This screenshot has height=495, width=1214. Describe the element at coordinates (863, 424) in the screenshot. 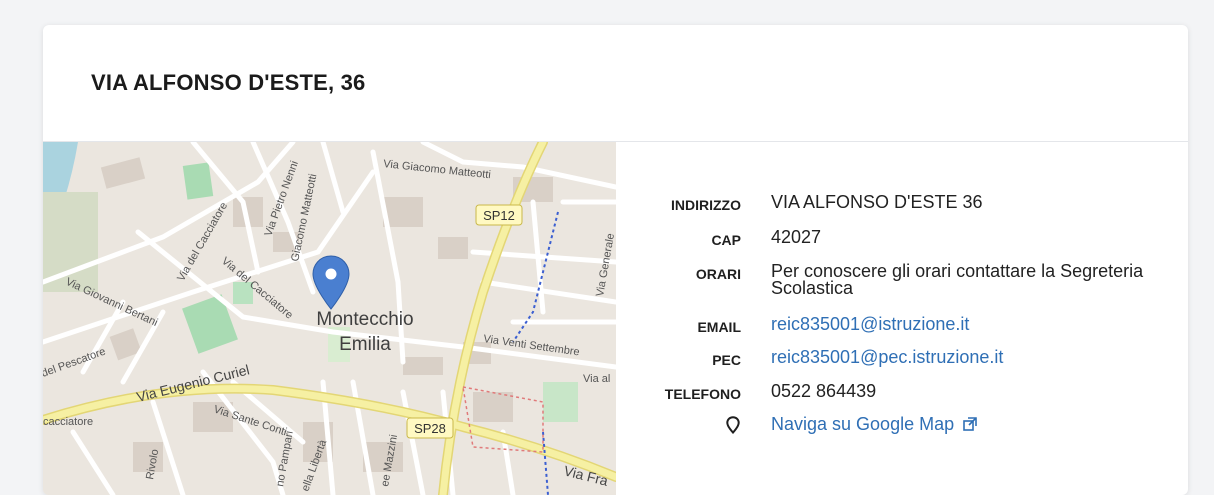

I see `google-maps-link-label: Naviga su Google Map` at that location.